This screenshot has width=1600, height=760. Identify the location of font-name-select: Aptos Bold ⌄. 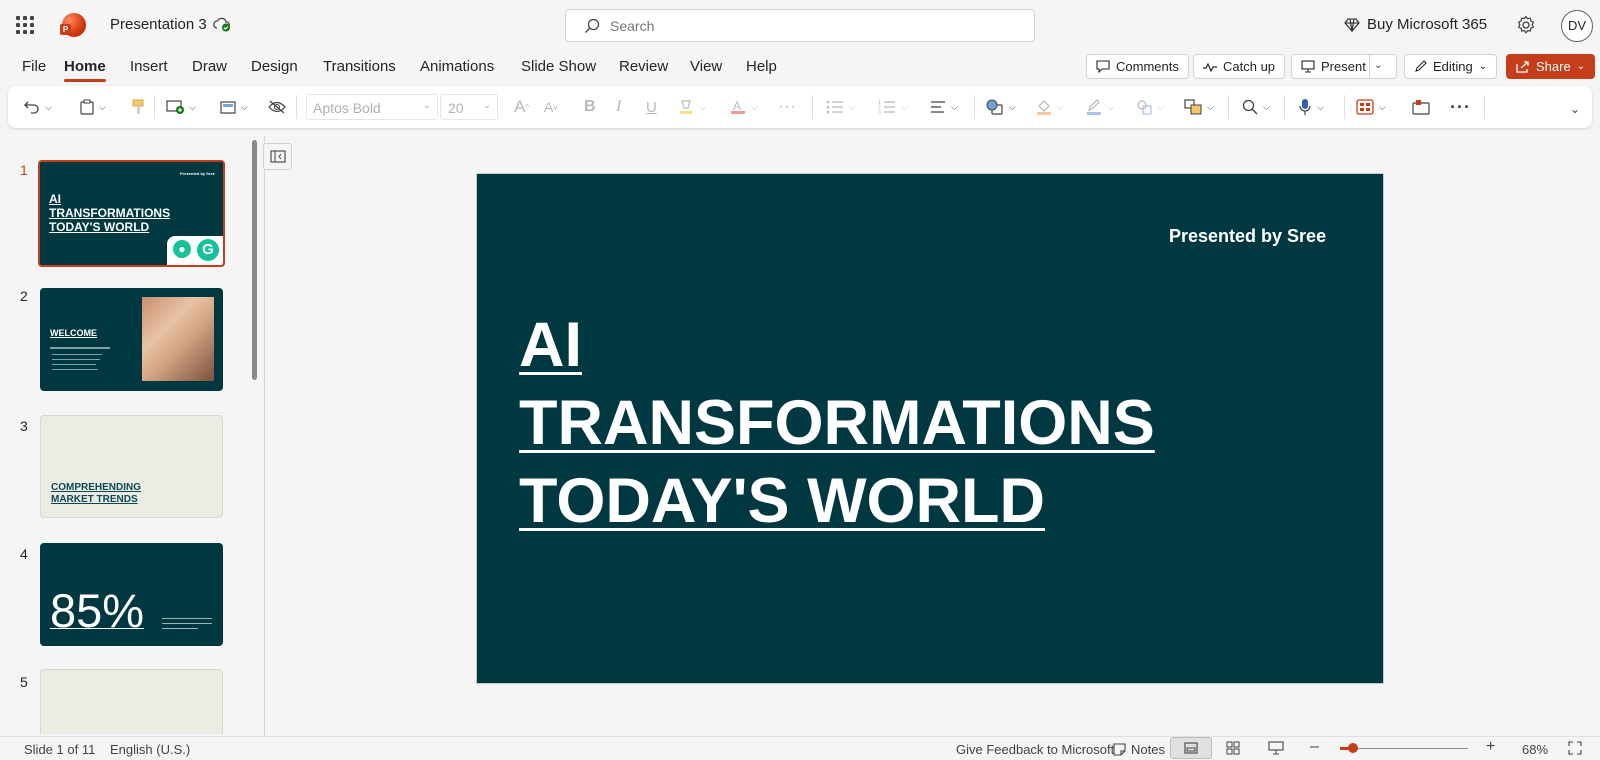
(372, 107).